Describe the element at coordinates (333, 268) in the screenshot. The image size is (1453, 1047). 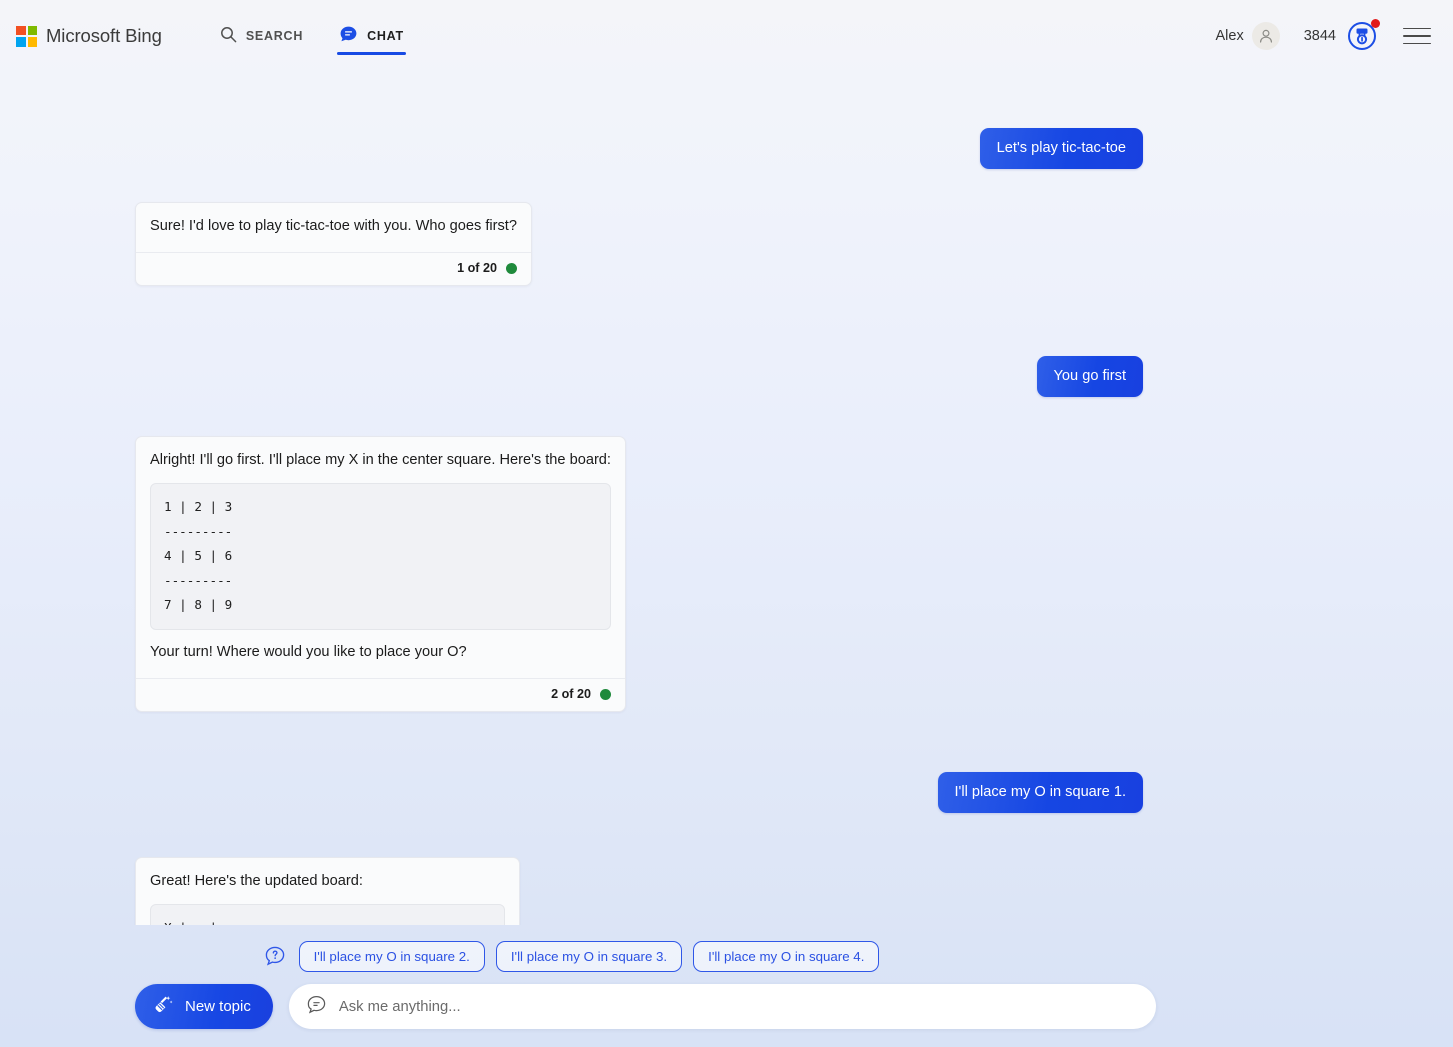
I see `bot-message-footer: 1 of 20` at that location.